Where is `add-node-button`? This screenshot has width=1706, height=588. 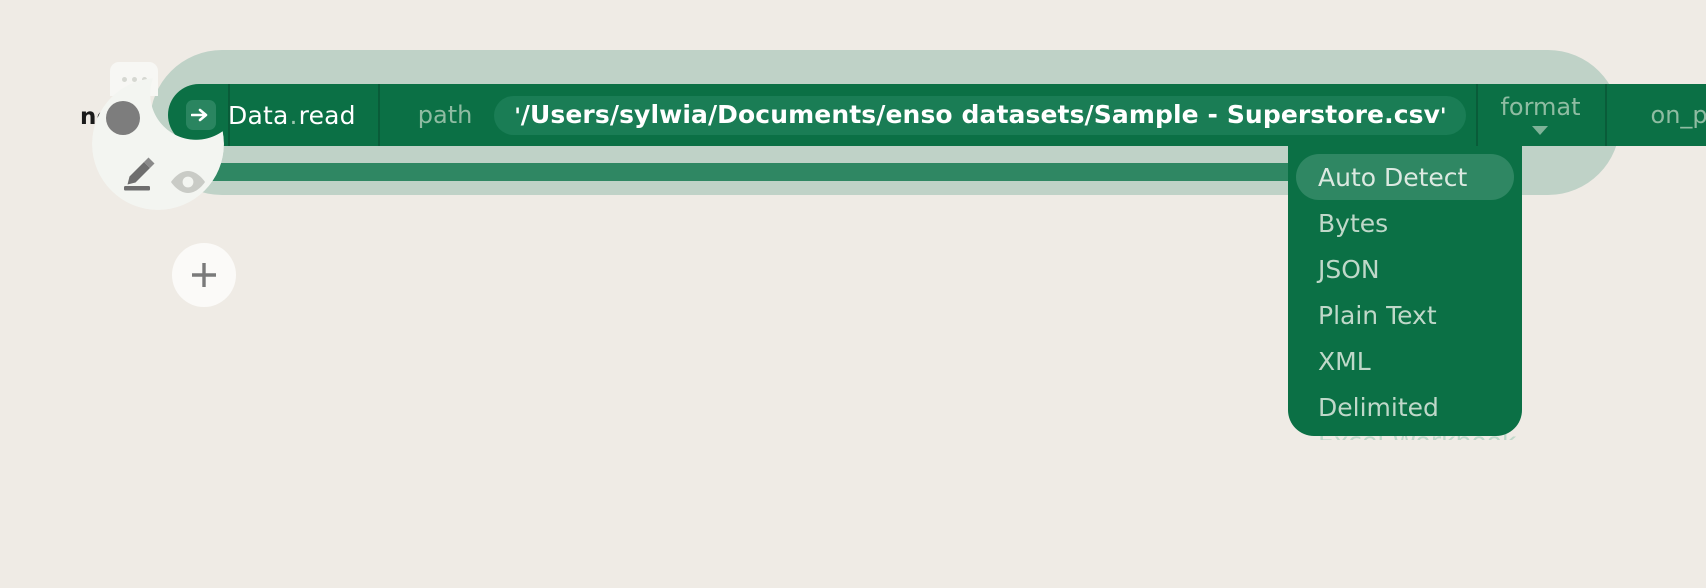 add-node-button is located at coordinates (204, 275).